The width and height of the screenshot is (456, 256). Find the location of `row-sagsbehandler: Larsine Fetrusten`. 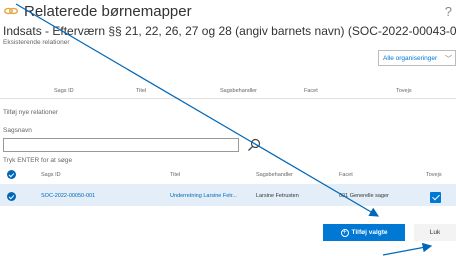

row-sagsbehandler: Larsine Fetrusten is located at coordinates (277, 196).